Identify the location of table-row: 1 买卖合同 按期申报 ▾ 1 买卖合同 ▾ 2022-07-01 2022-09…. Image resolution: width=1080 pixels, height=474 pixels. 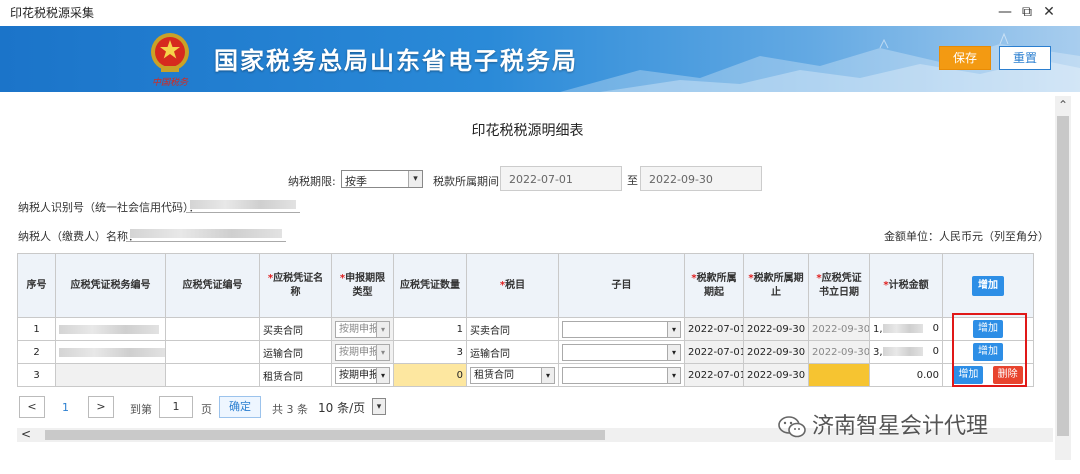
(525, 329).